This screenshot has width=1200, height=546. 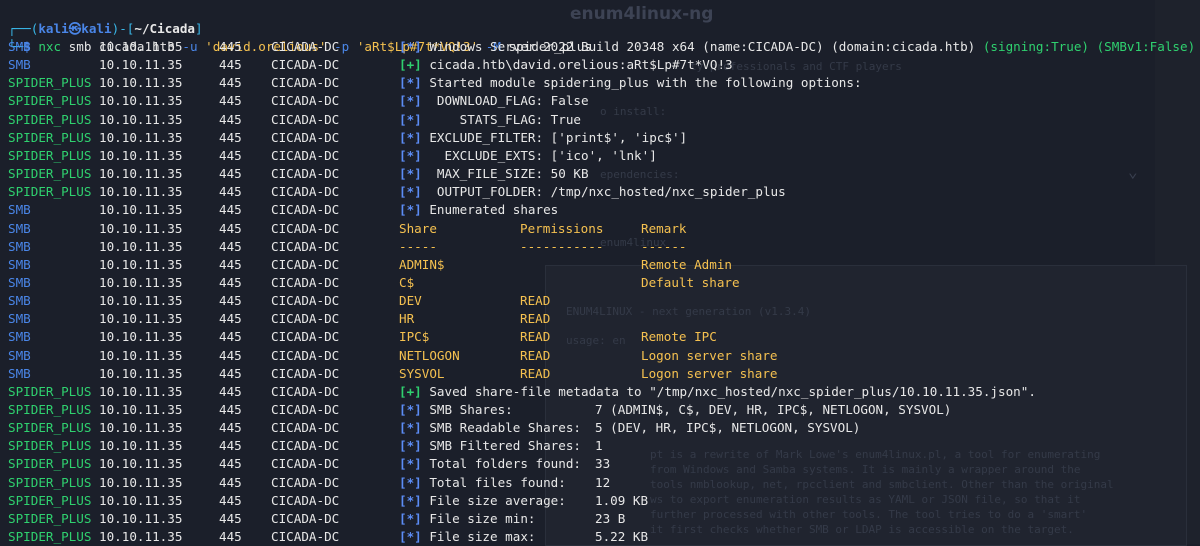 I want to click on message: [*] DOWNLOAD_FLAG: False, so click(x=494, y=101).